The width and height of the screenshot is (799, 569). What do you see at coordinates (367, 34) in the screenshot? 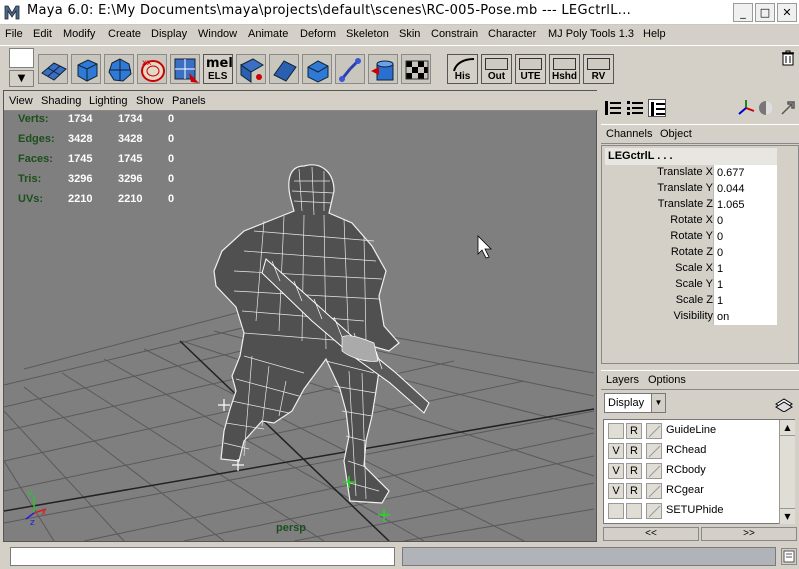
I see `menu-skeleton: Skeleton` at bounding box center [367, 34].